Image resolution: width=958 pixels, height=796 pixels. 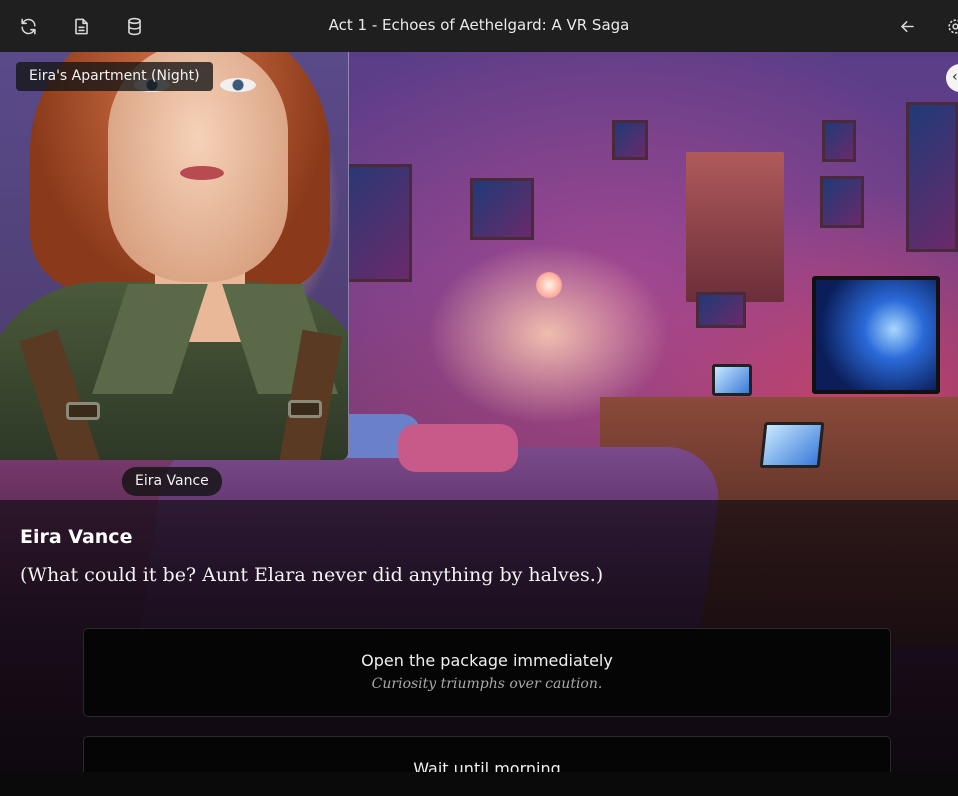 I want to click on television, so click(x=876, y=335).